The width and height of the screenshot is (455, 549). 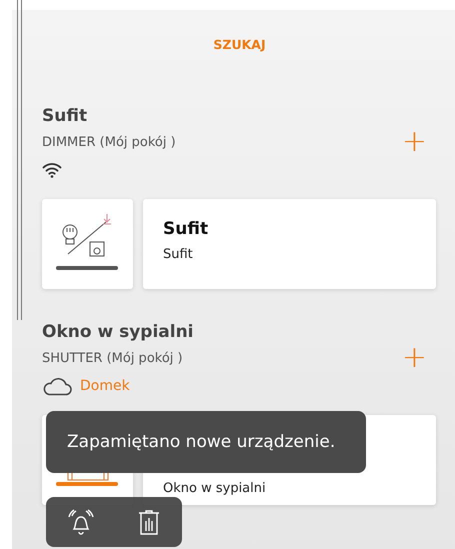 What do you see at coordinates (186, 229) in the screenshot?
I see `card-title: Sufit` at bounding box center [186, 229].